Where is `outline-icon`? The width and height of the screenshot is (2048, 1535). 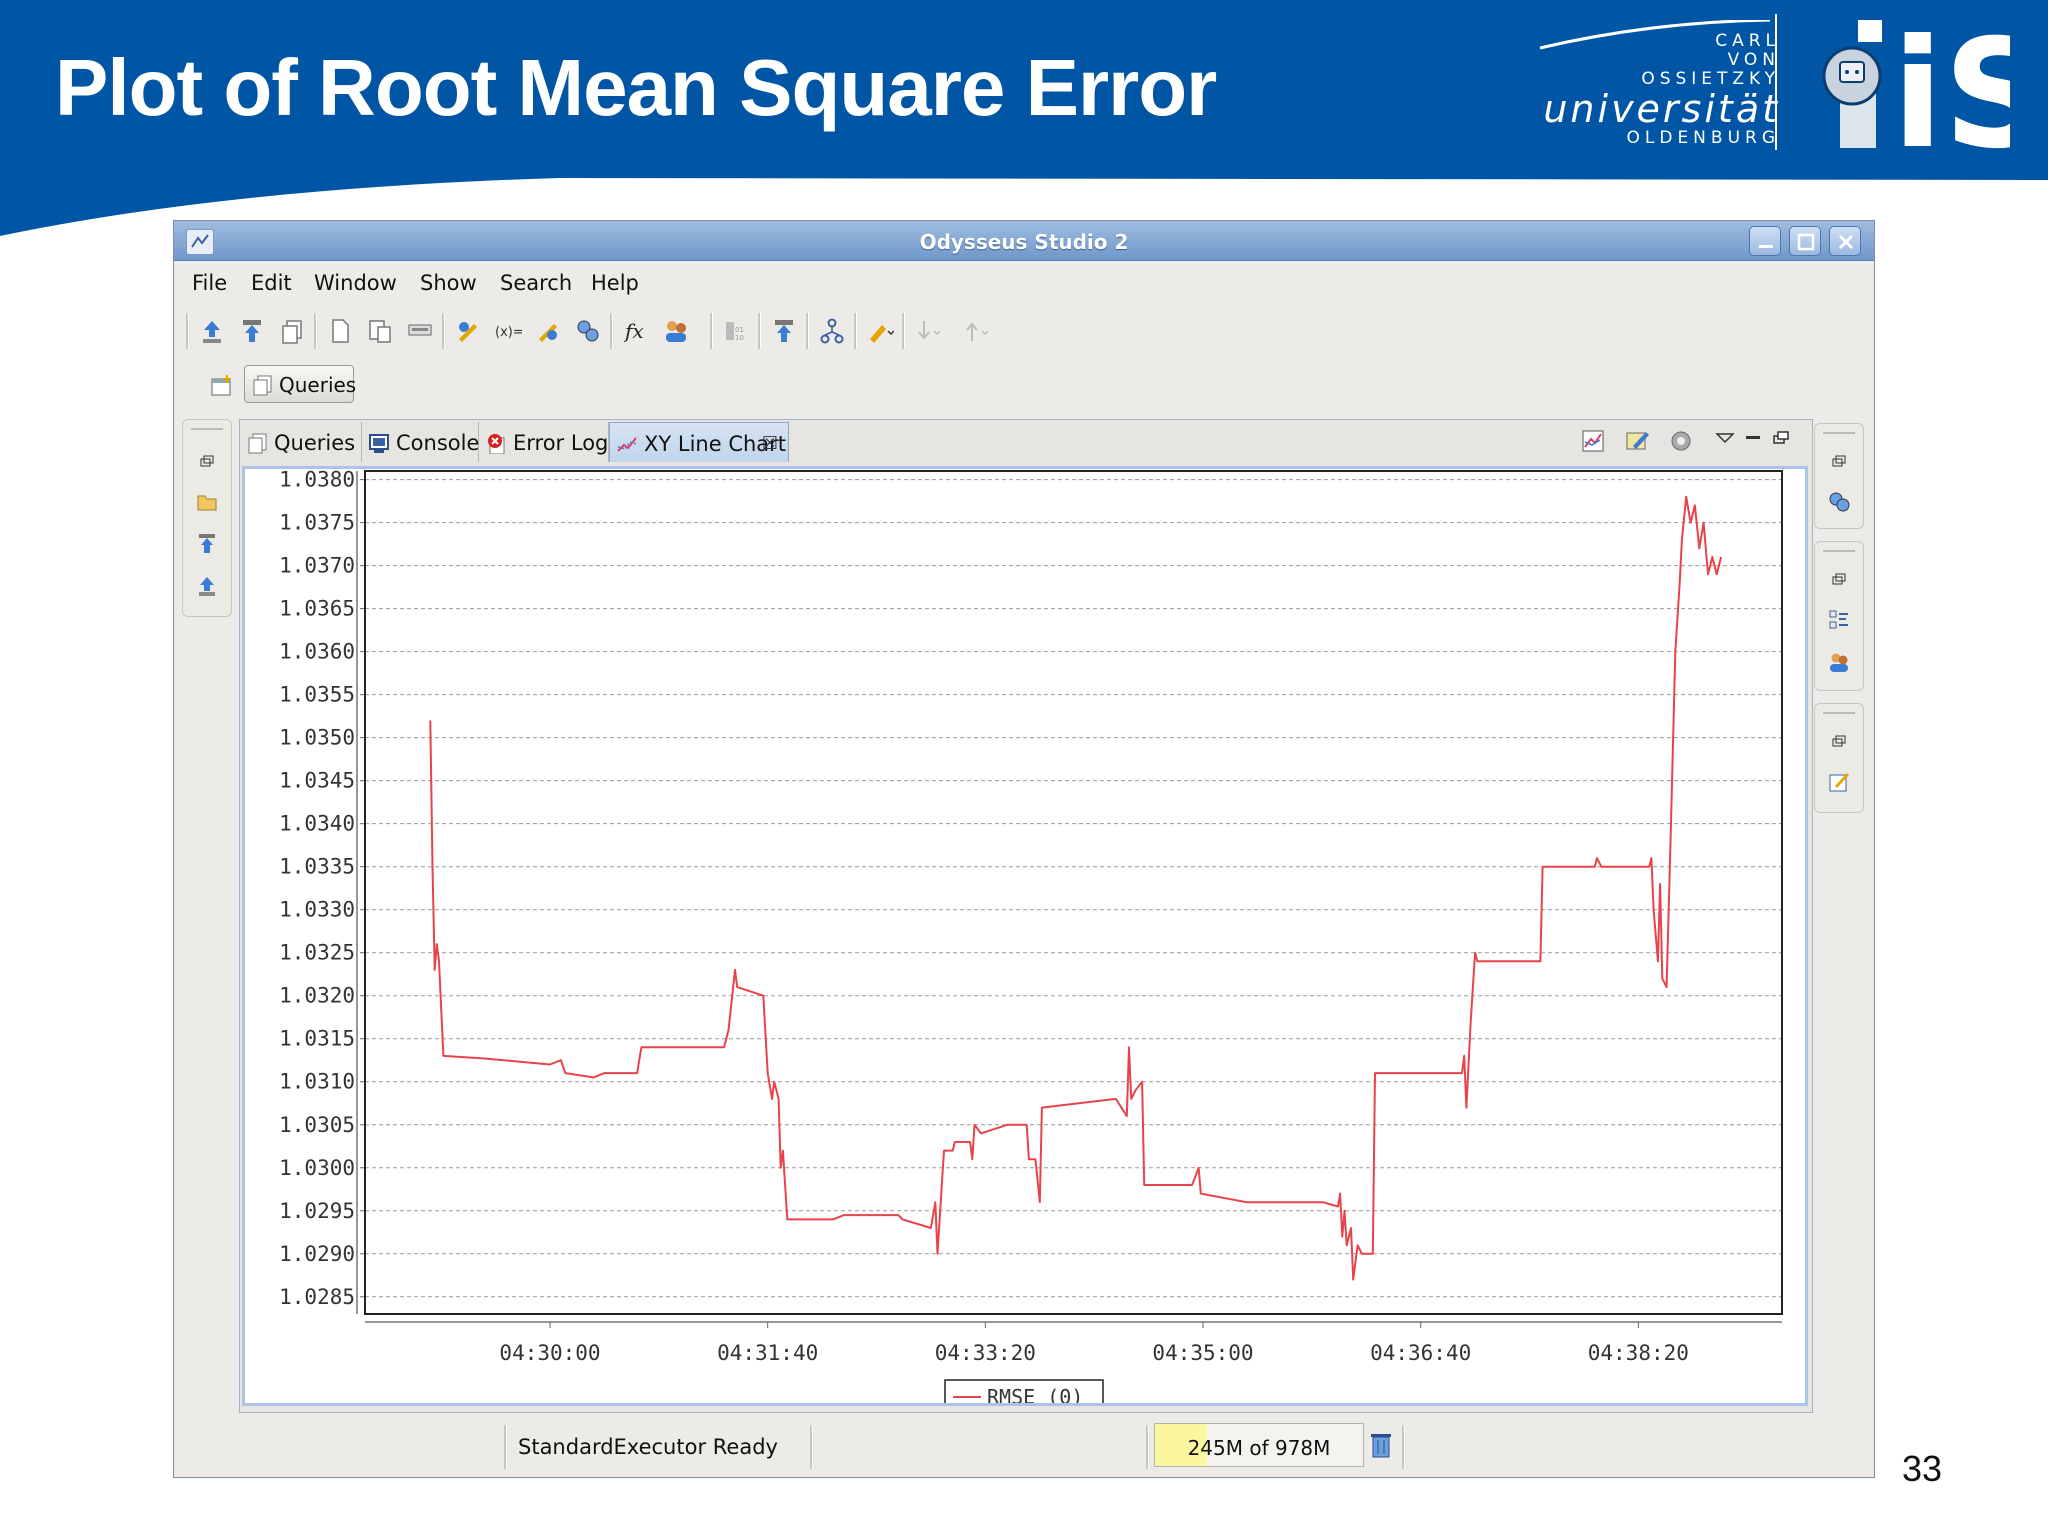 outline-icon is located at coordinates (1839, 620).